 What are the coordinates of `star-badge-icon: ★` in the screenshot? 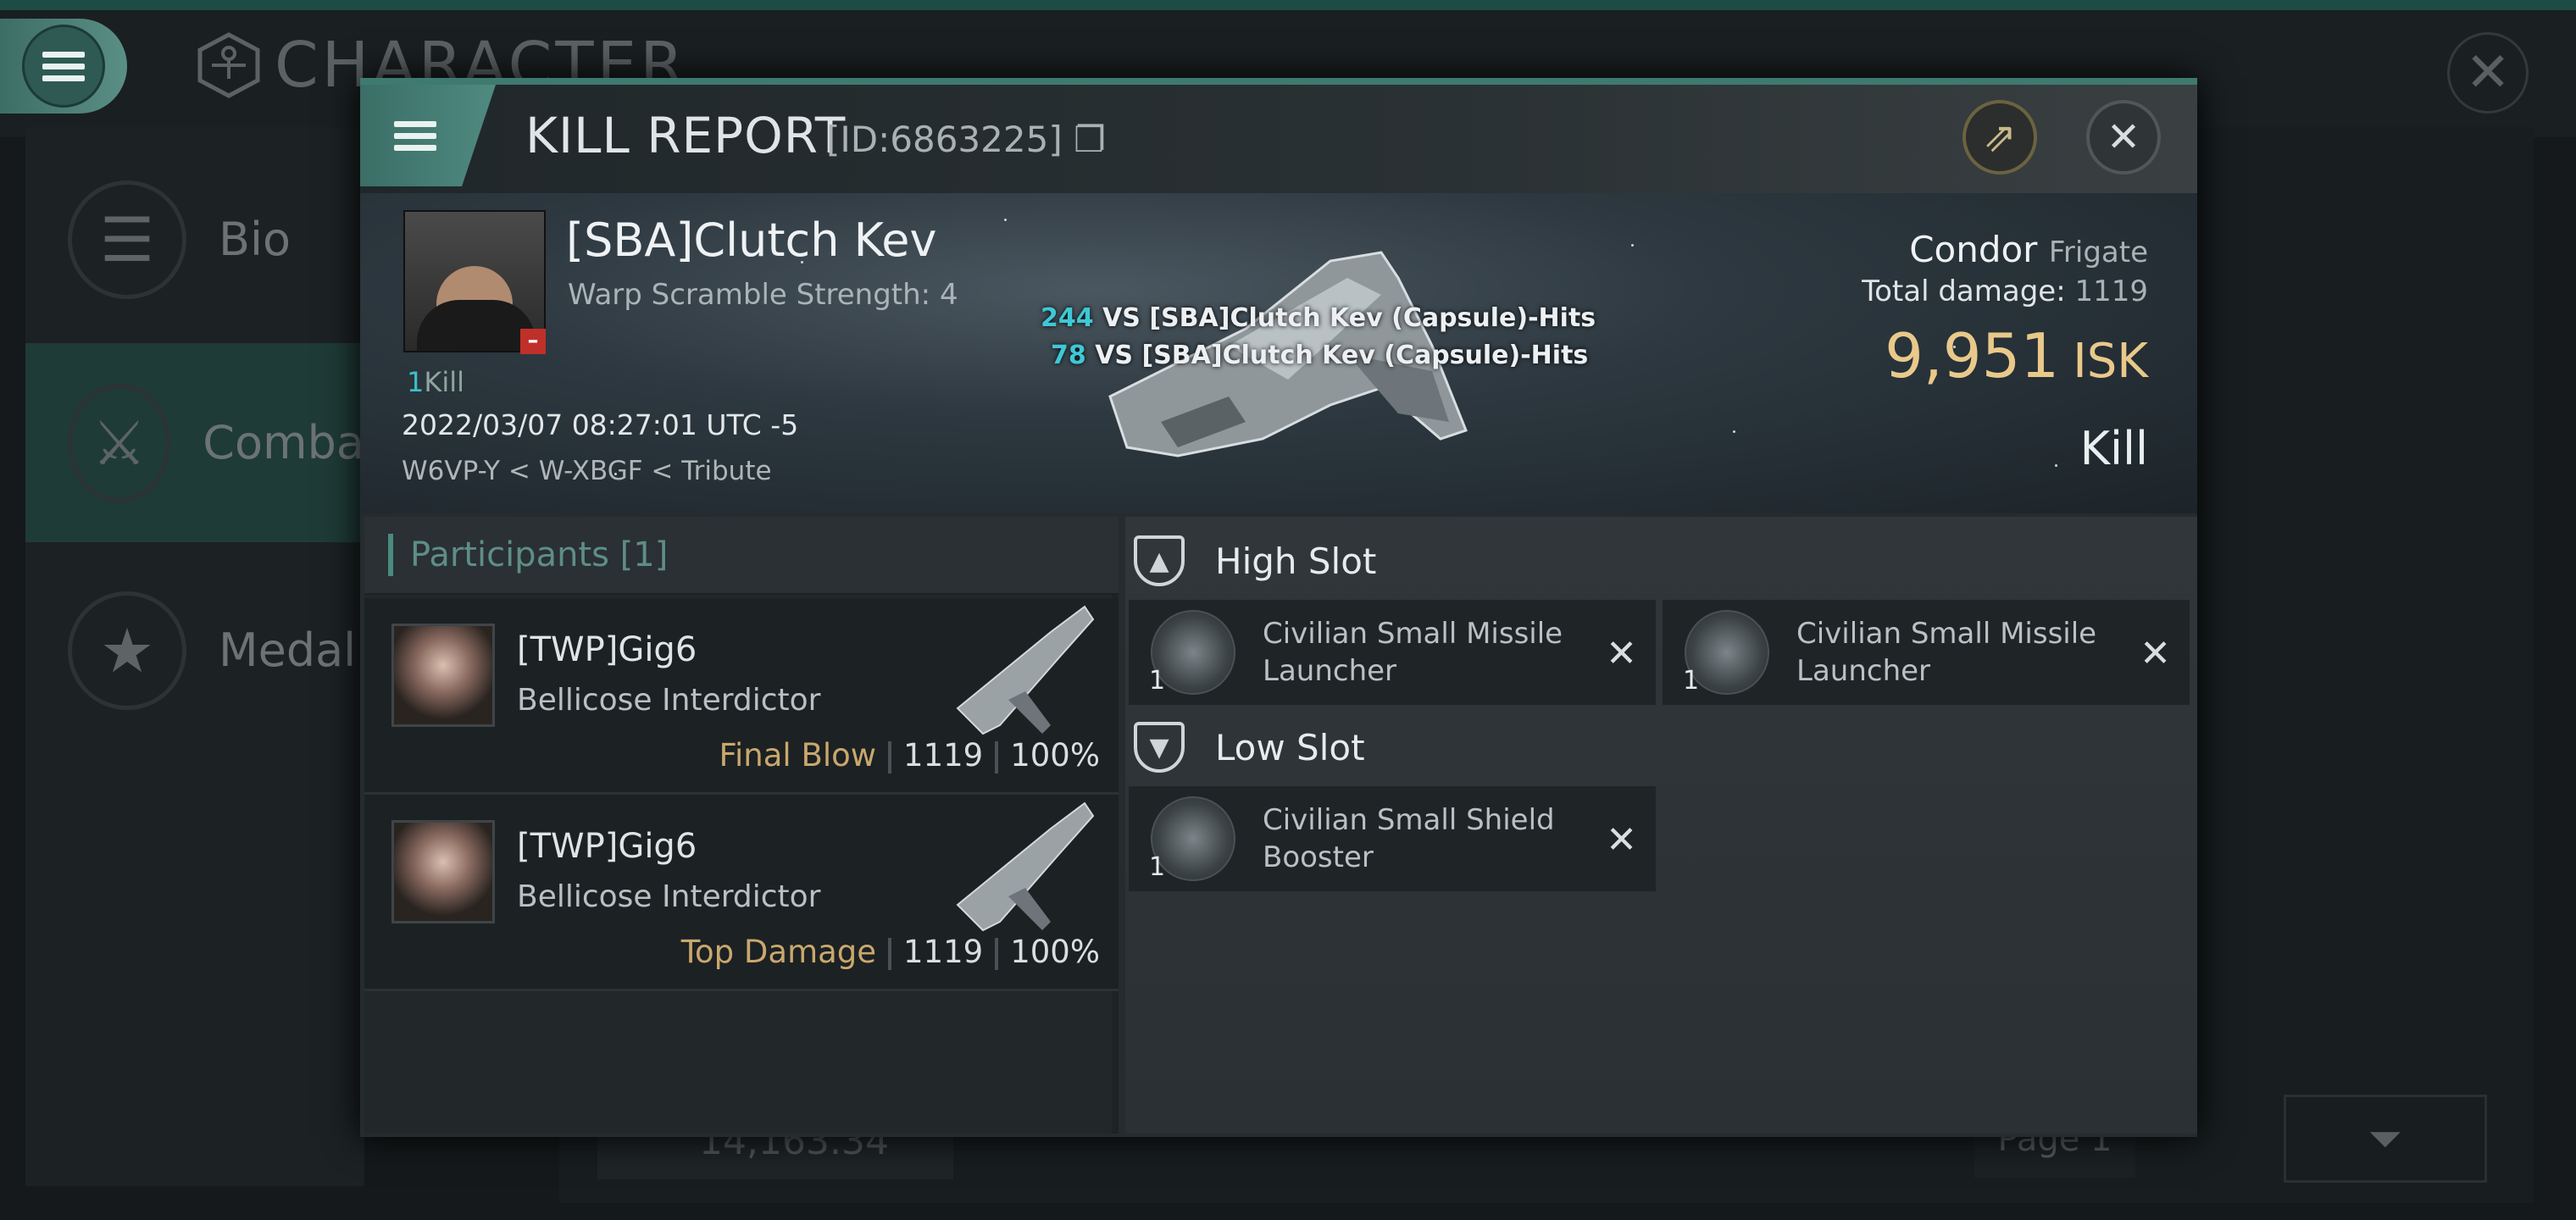 It's located at (127, 650).